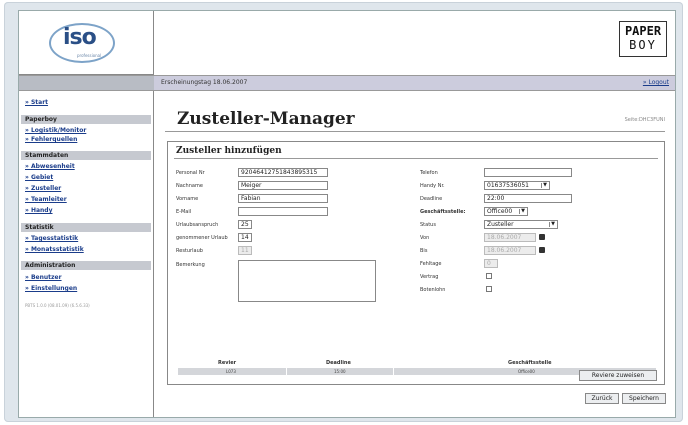 This screenshot has width=688, height=425. What do you see at coordinates (190, 265) in the screenshot?
I see `bemerkung-label: Bemerkung` at bounding box center [190, 265].